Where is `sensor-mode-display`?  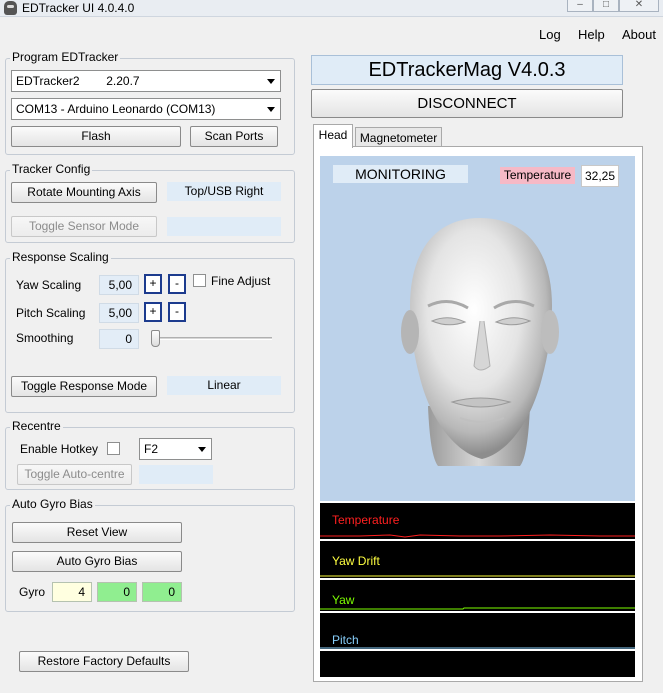 sensor-mode-display is located at coordinates (224, 226).